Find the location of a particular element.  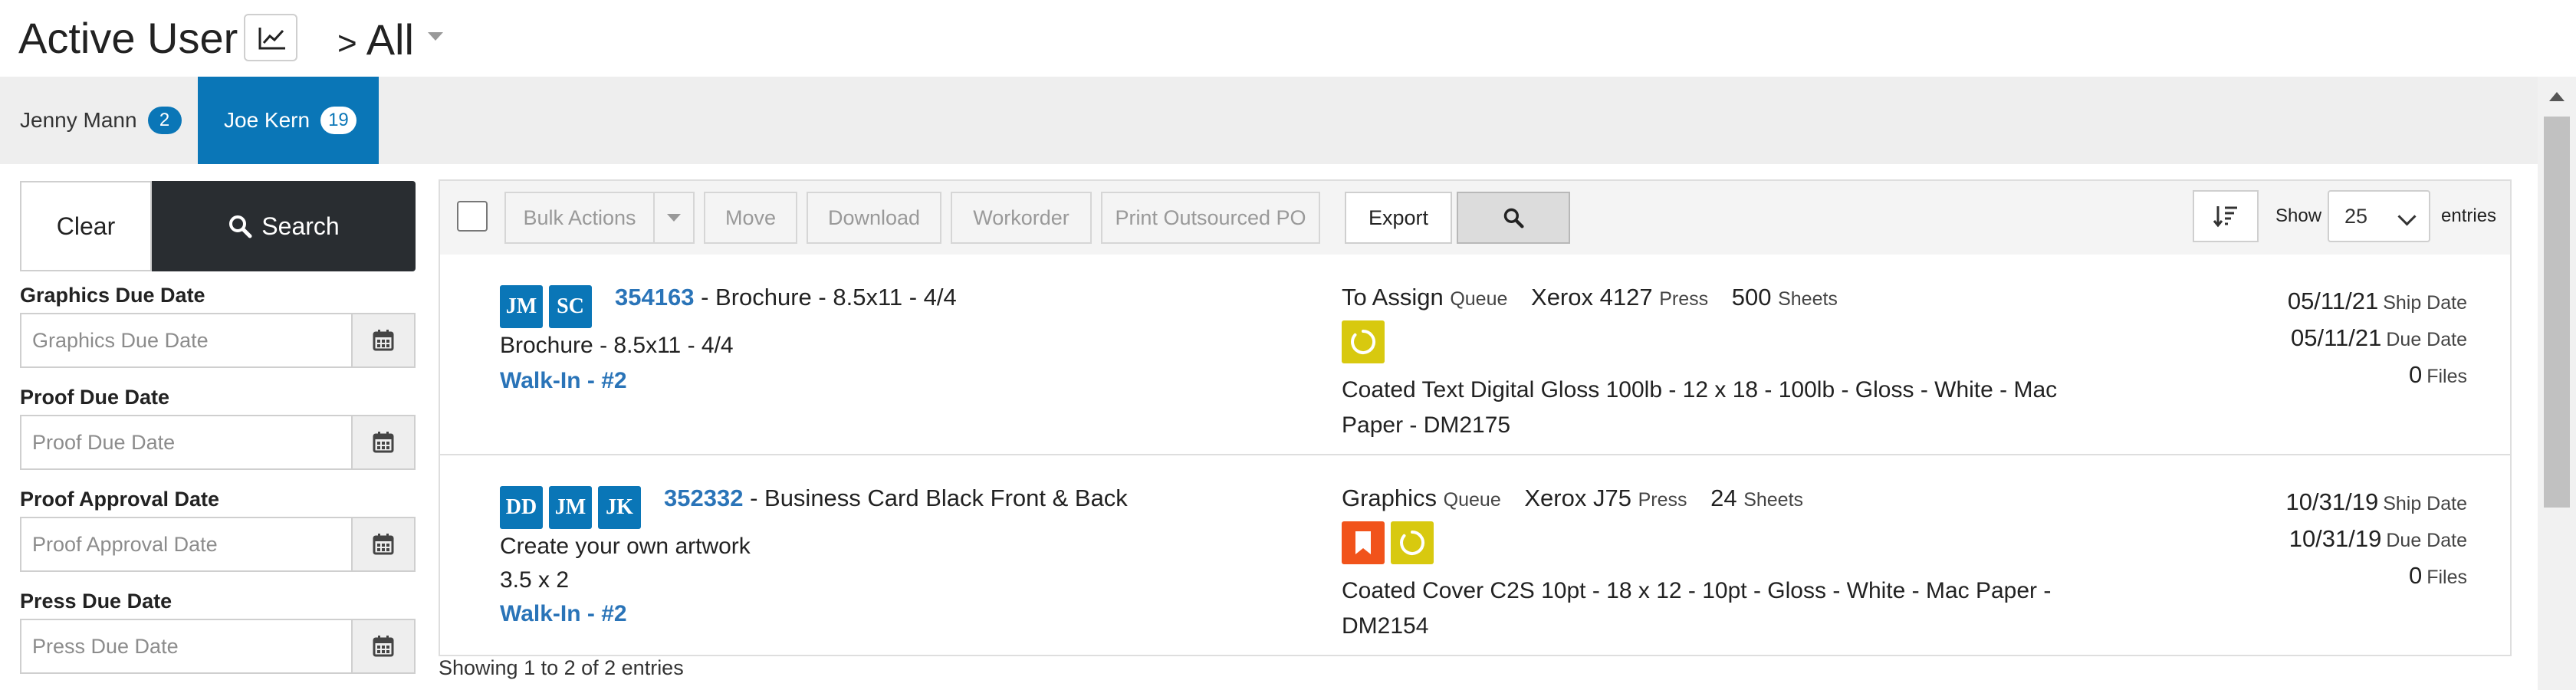

workorder-button: Workorder is located at coordinates (1021, 218).